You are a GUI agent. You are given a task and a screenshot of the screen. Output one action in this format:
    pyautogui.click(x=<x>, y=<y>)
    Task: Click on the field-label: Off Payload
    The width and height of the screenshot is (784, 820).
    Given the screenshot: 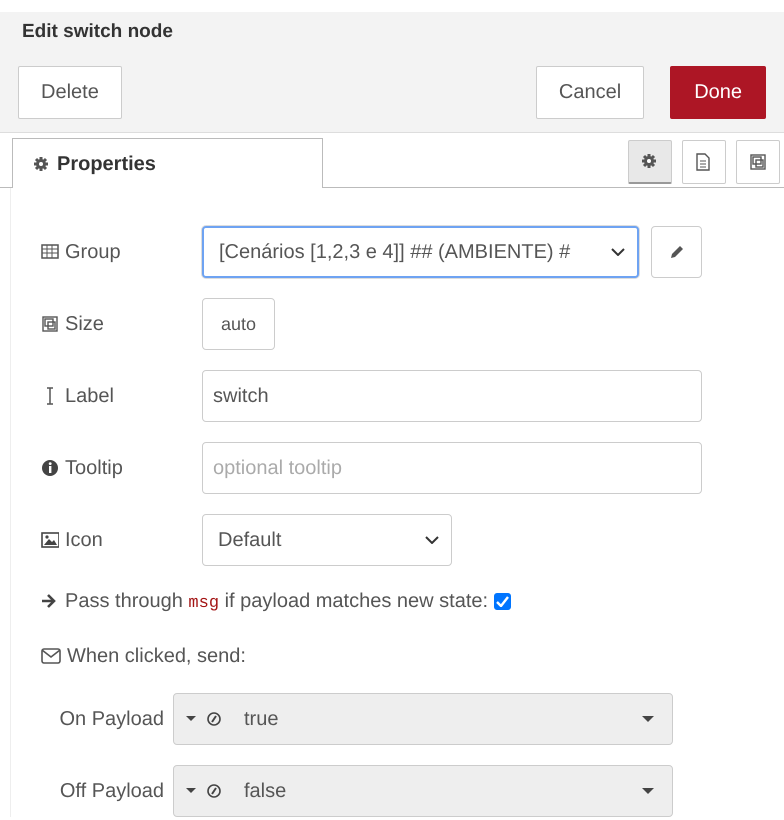 What is the action you would take?
    pyautogui.click(x=111, y=791)
    